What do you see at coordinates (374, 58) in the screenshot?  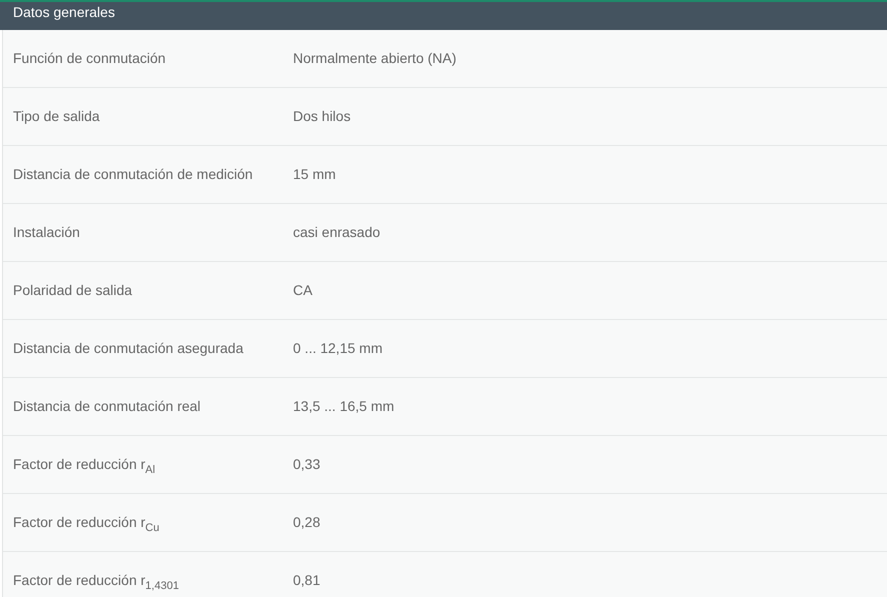 I see `property-value: Normalmente abierto (NA)` at bounding box center [374, 58].